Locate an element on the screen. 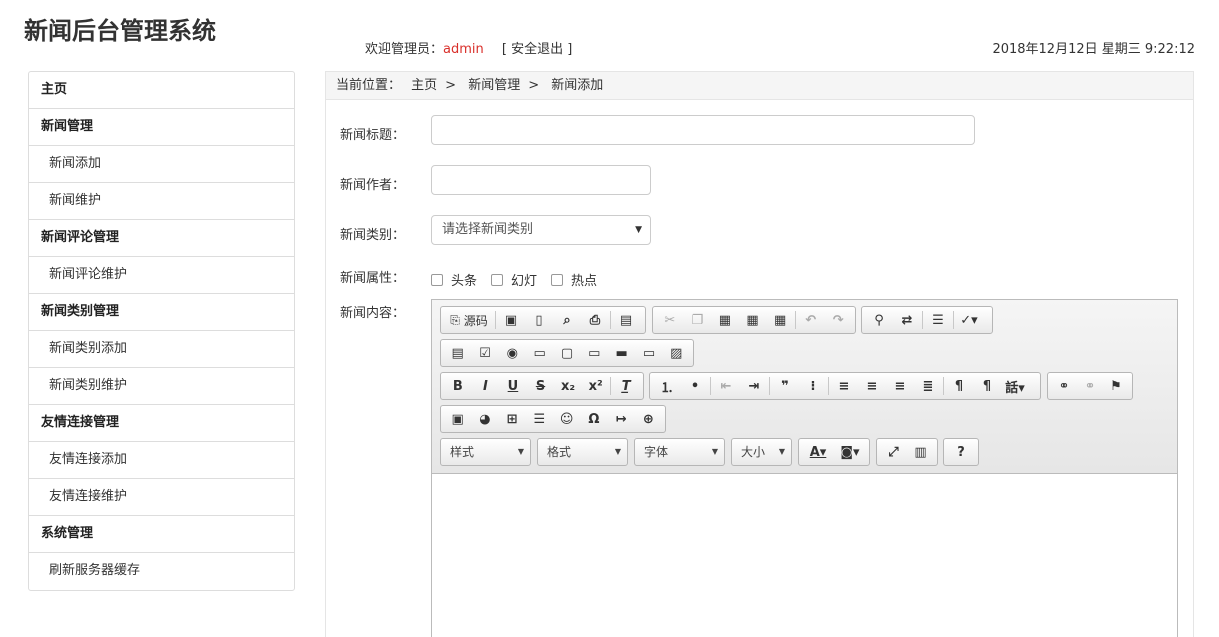 The height and width of the screenshot is (637, 1219). size-combo: 大小 ▼ is located at coordinates (761, 452).